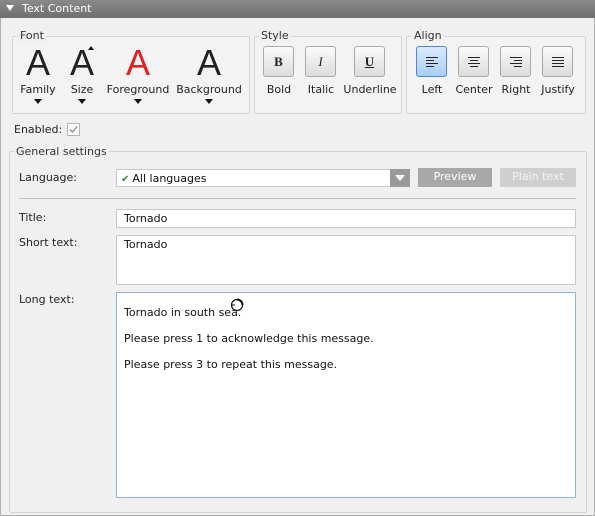  I want to click on bold-button: B, so click(278, 61).